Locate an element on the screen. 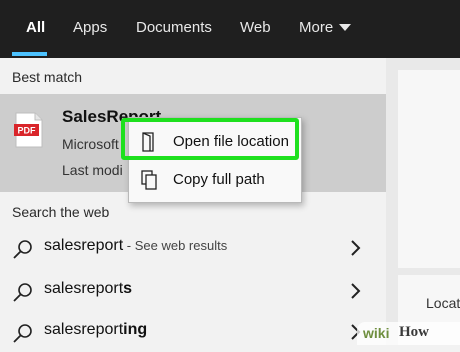 This screenshot has width=460, height=352. active-tab-indicator is located at coordinates (29, 54).